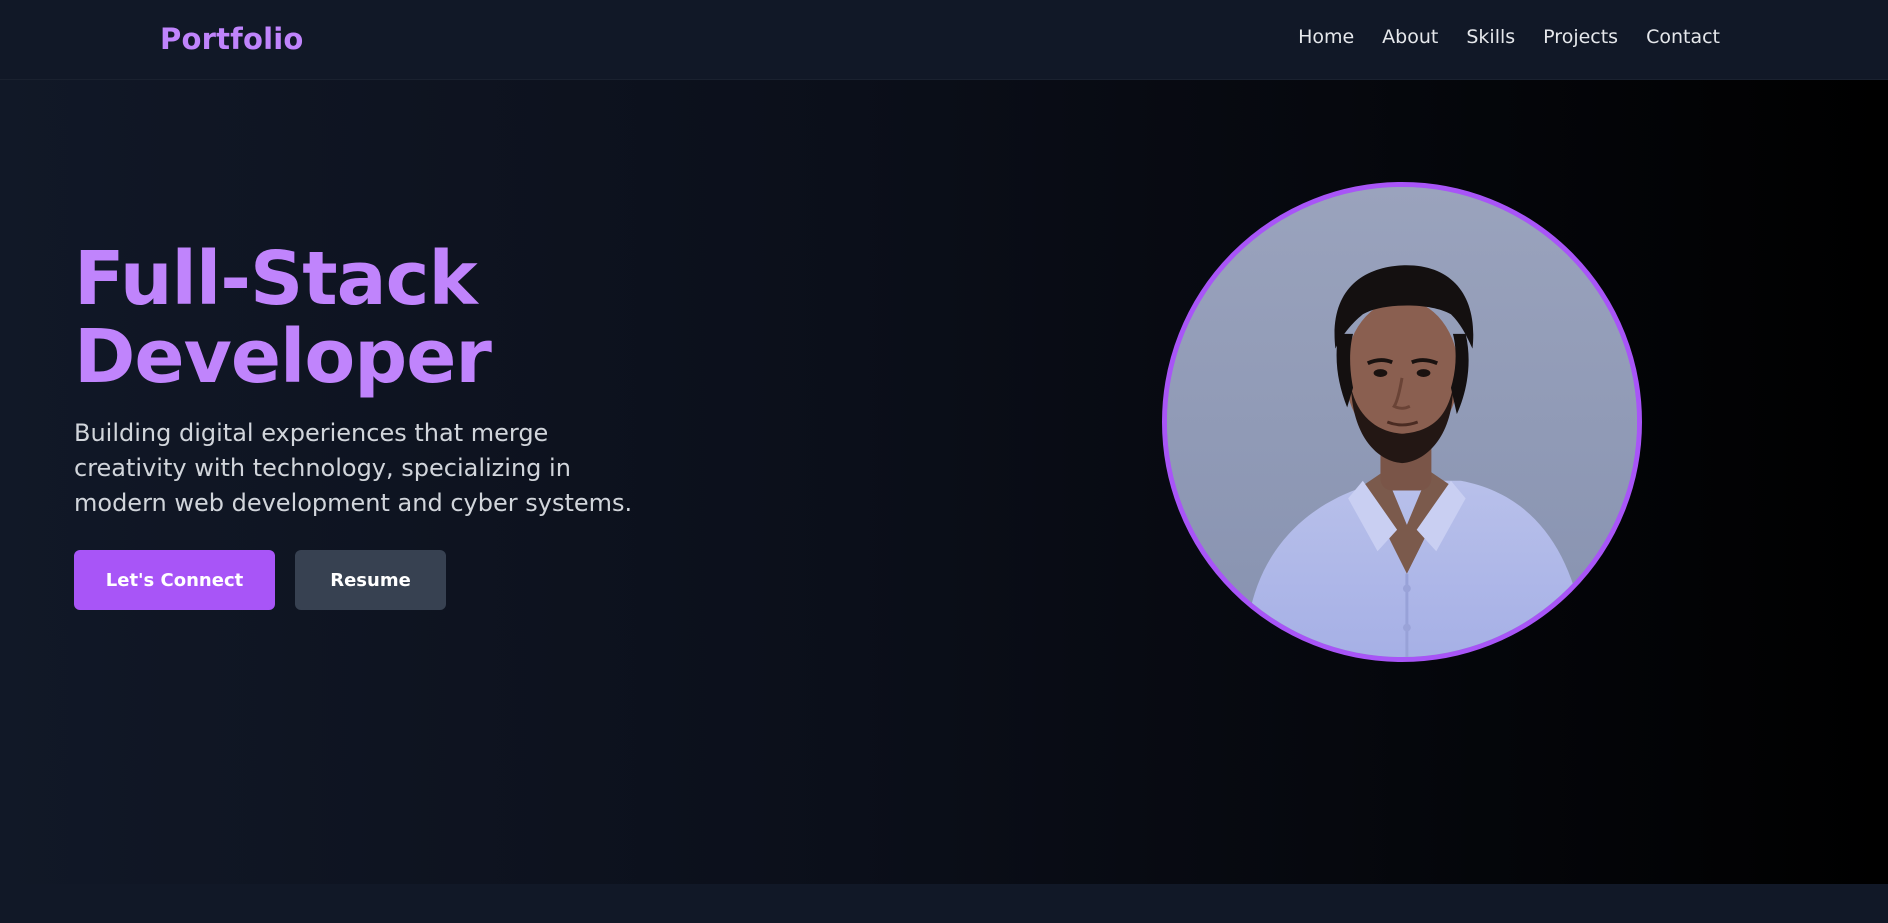  Describe the element at coordinates (1490, 37) in the screenshot. I see `nav-skills-link: Skills` at that location.